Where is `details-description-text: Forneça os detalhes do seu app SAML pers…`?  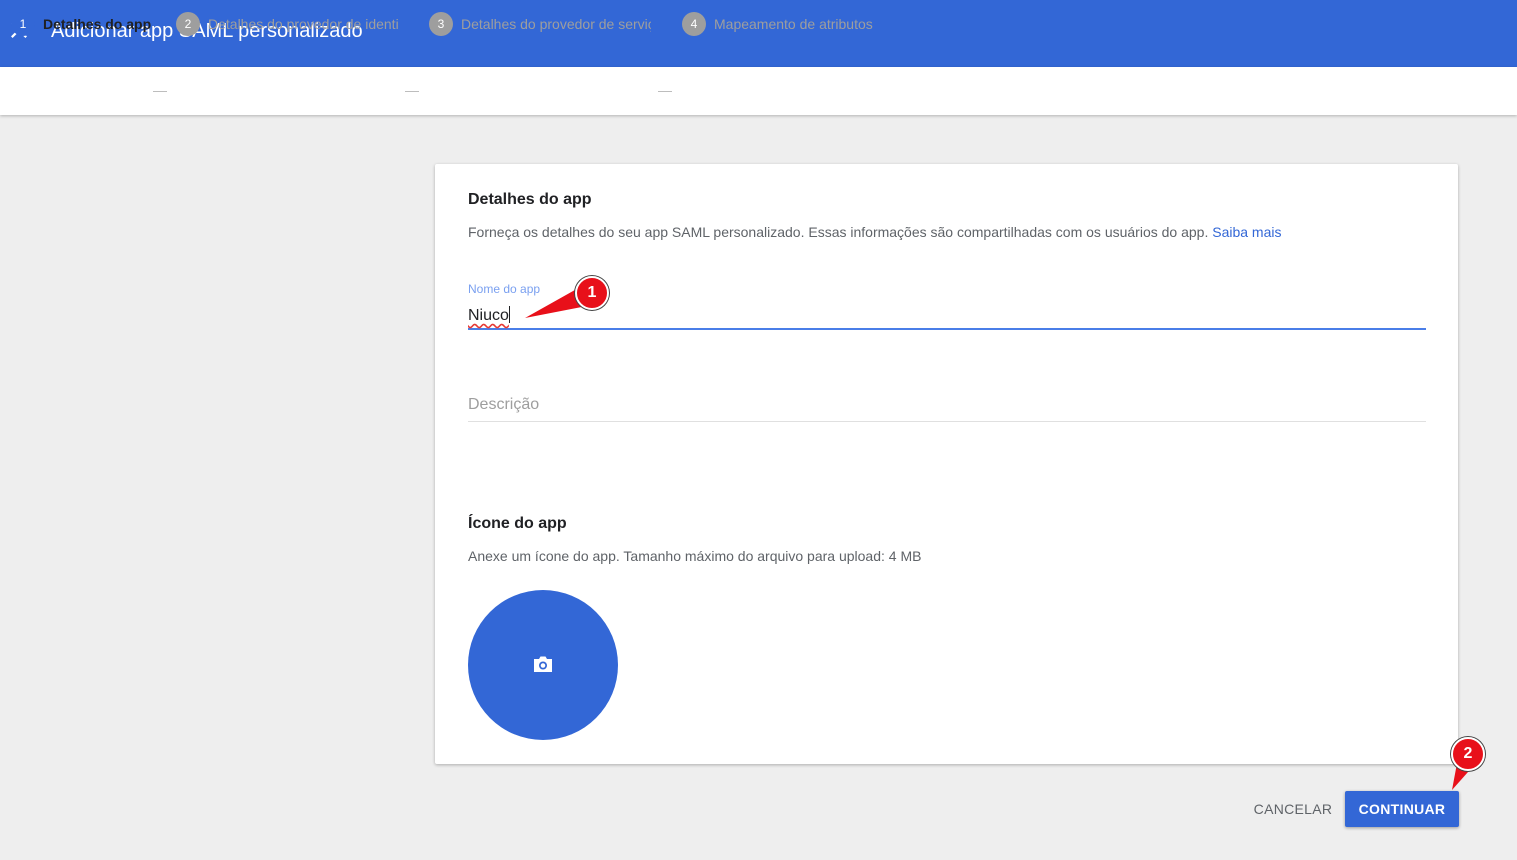 details-description-text: Forneça os detalhes do seu app SAML pers… is located at coordinates (838, 232).